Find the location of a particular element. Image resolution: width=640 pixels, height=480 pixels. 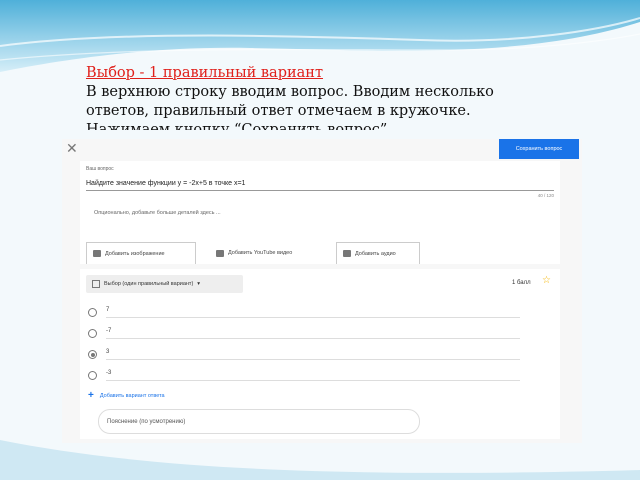

answer-text: -7 is located at coordinates (108, 331).